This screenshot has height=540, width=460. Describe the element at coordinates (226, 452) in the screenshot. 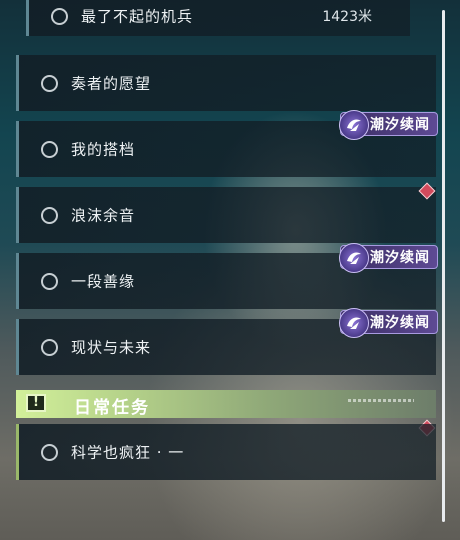

I see `quest-item: 科学也疯狂 · 一` at that location.